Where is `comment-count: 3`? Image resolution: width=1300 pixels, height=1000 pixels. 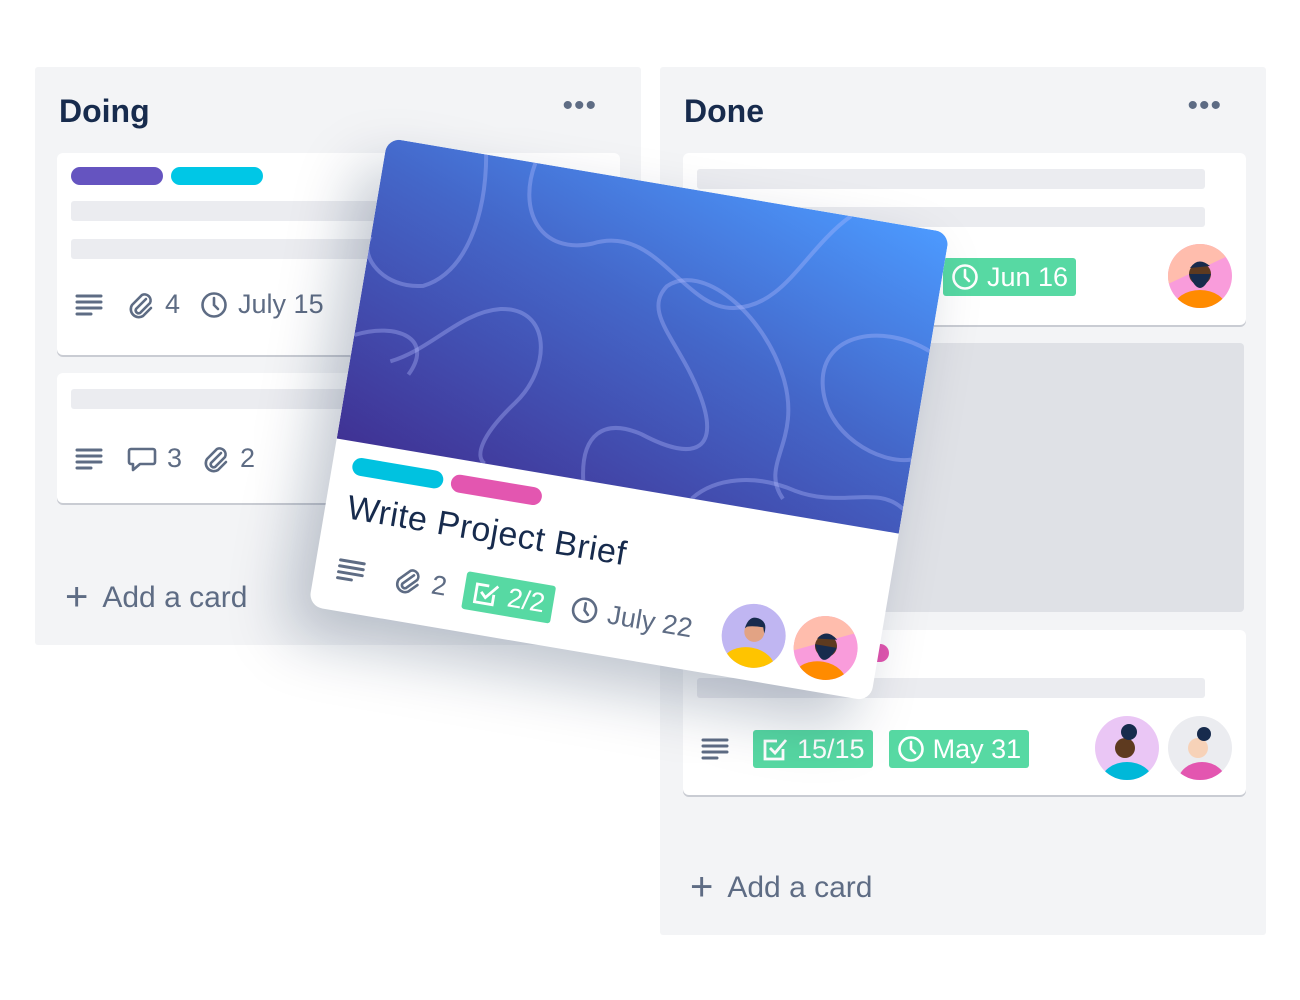 comment-count: 3 is located at coordinates (175, 458).